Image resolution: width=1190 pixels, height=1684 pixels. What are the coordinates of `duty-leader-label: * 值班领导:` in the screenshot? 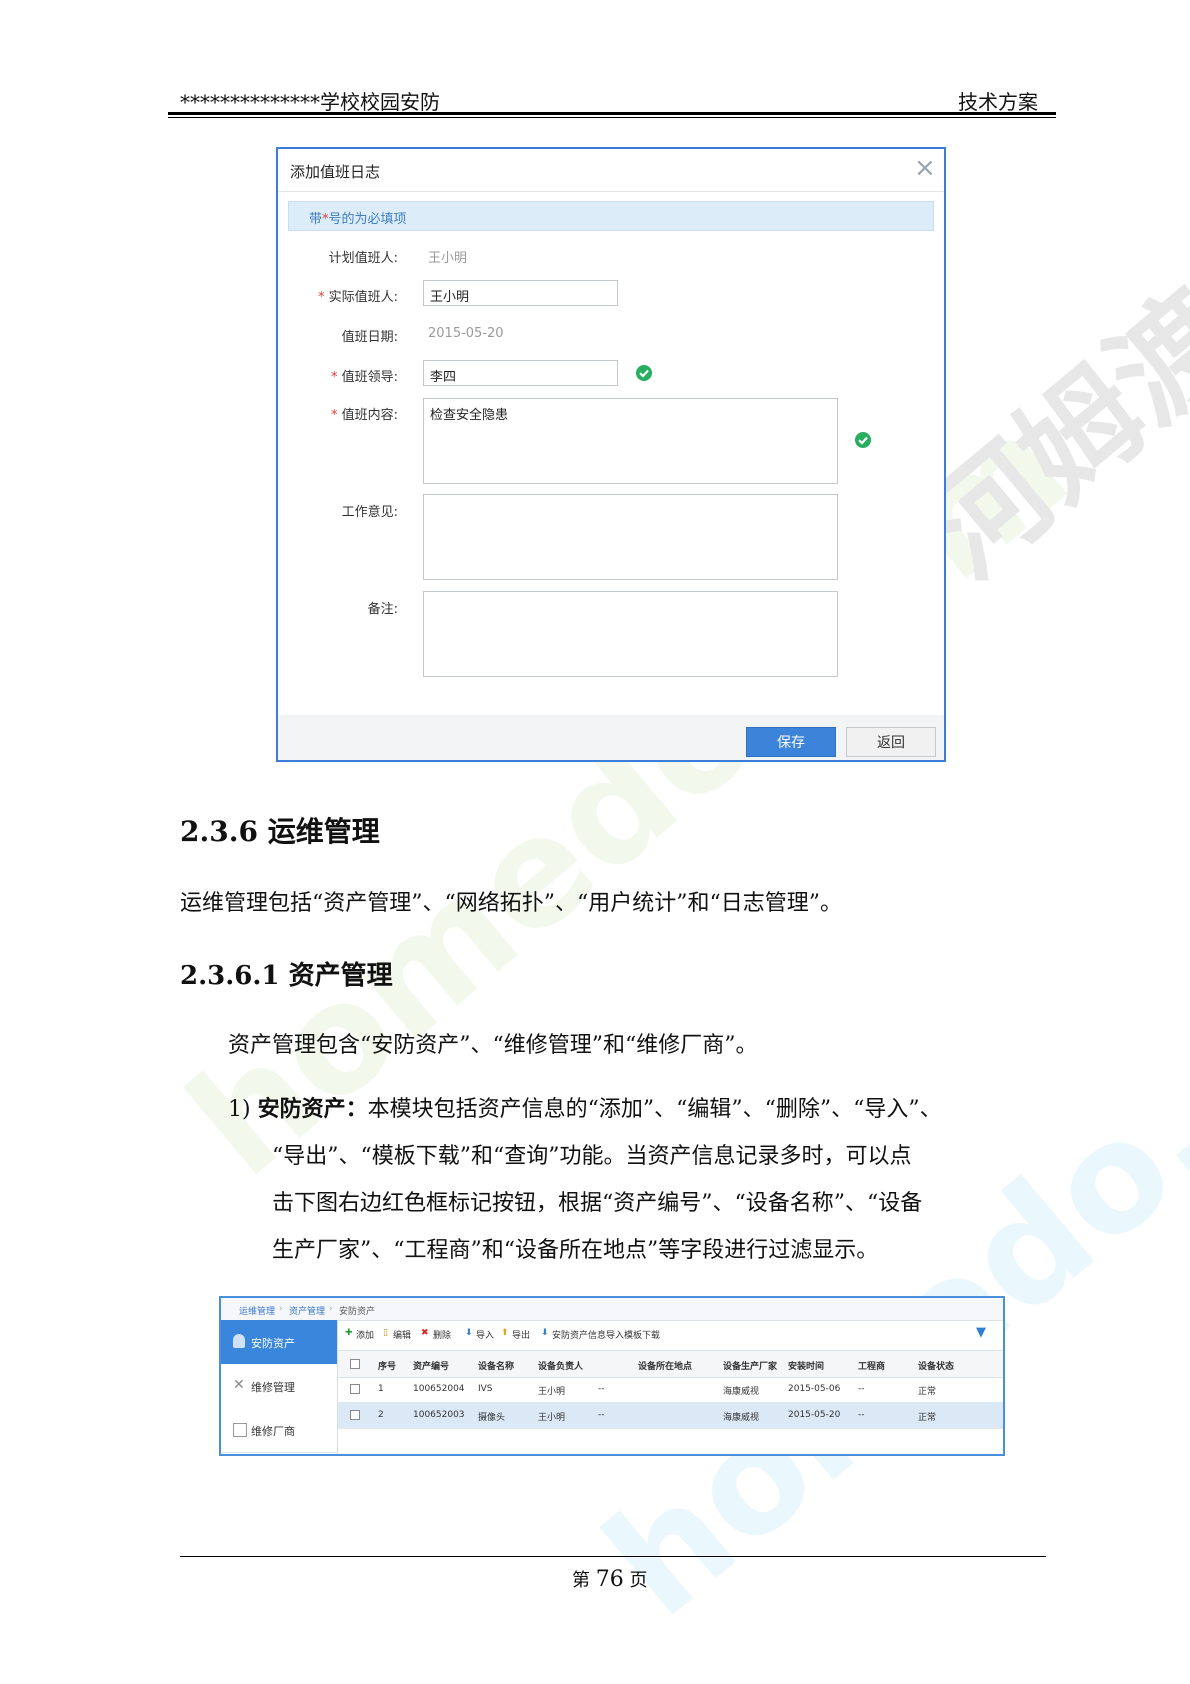 It's located at (364, 377).